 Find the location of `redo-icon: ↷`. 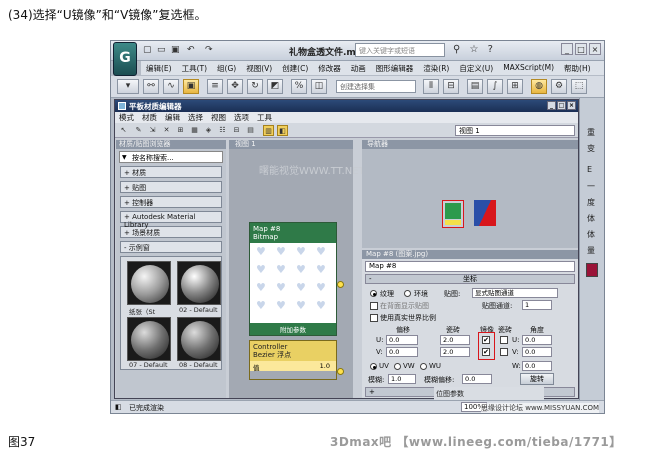

redo-icon: ↷ is located at coordinates (209, 50).